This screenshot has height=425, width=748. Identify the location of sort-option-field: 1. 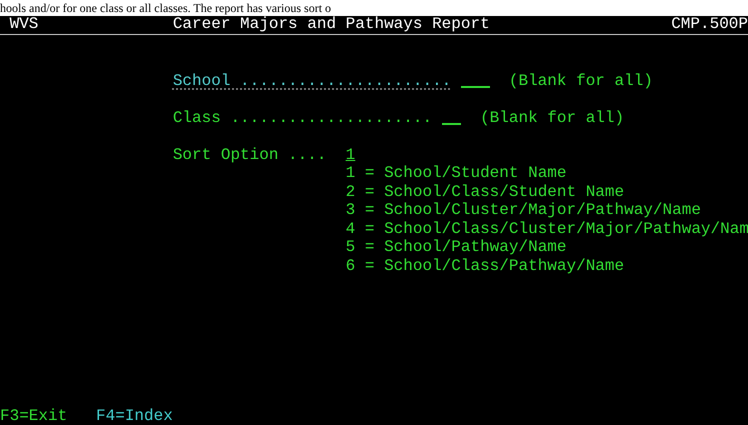
(351, 155).